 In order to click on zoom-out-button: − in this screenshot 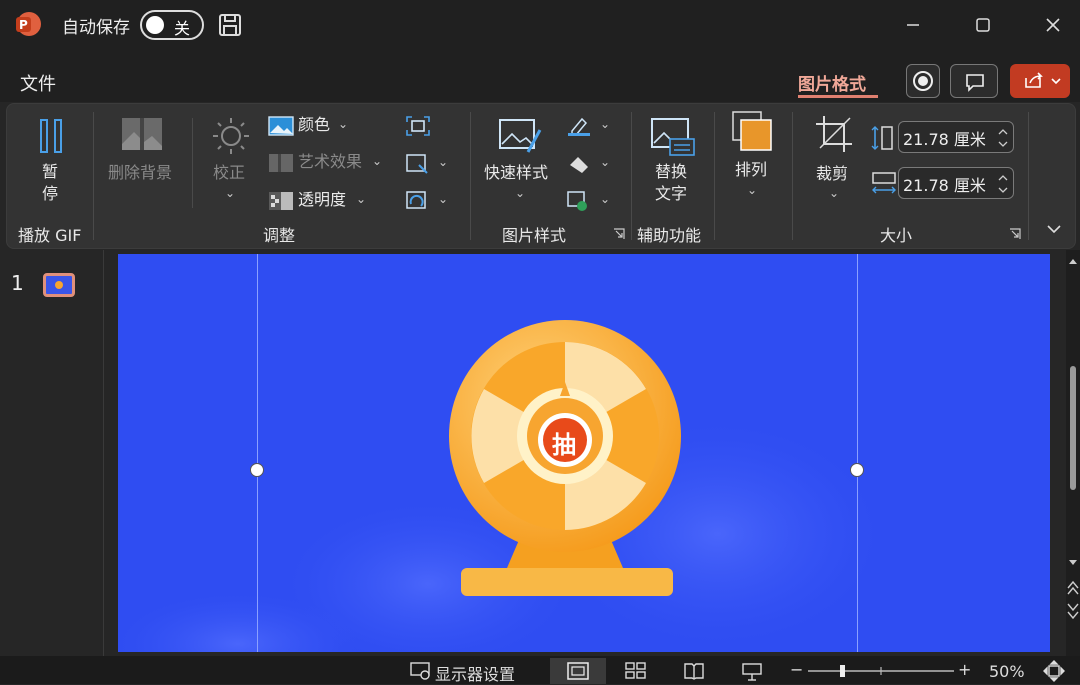, I will do `click(796, 669)`.